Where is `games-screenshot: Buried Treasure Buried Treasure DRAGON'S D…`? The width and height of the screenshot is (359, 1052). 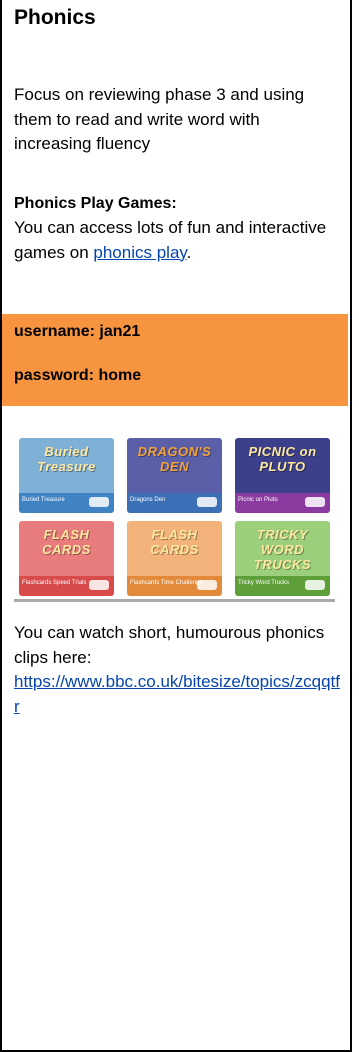 games-screenshot: Buried Treasure Buried Treasure DRAGON'S D… is located at coordinates (174, 514).